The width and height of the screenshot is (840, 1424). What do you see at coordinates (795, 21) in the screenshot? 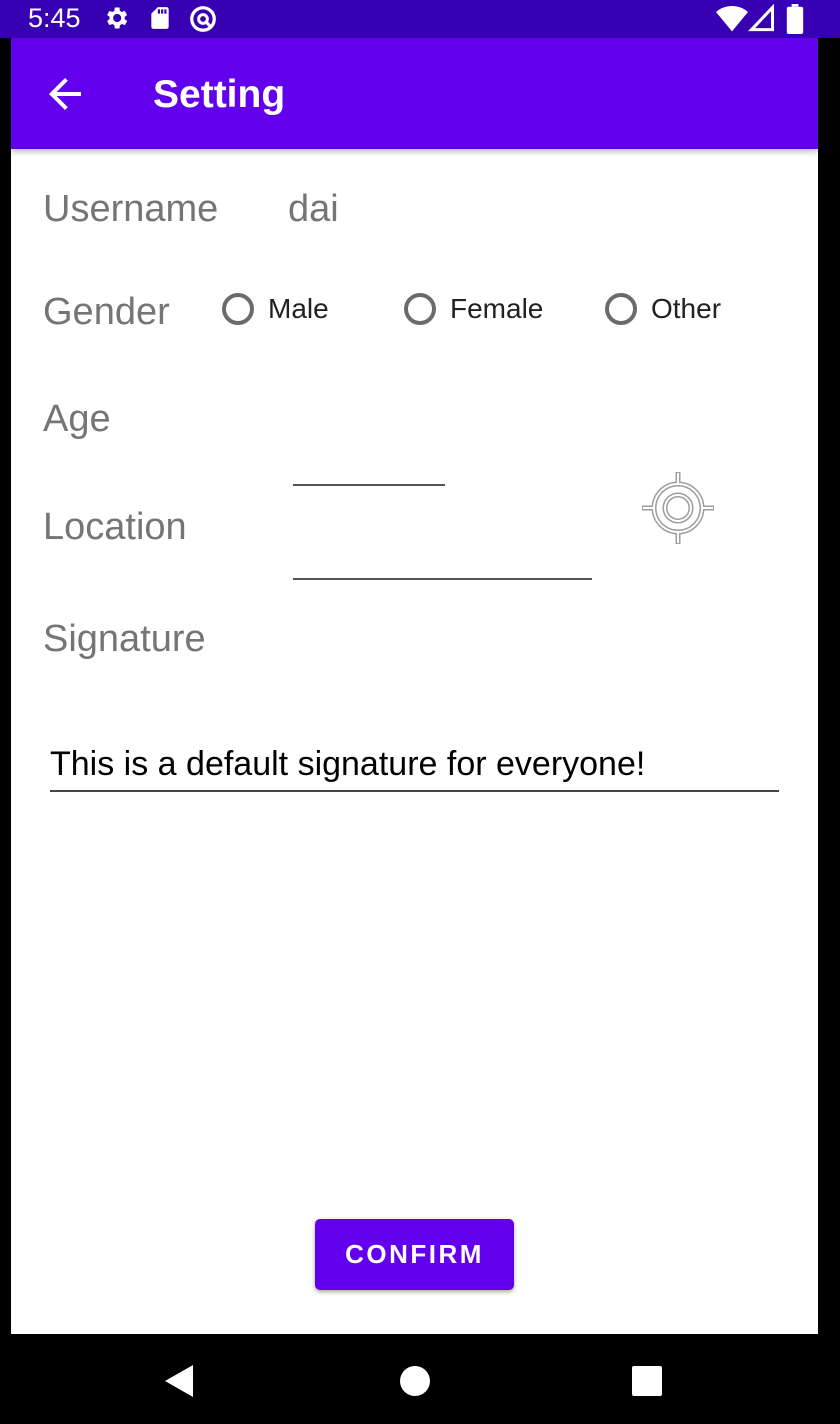
I see `battery-icon` at bounding box center [795, 21].